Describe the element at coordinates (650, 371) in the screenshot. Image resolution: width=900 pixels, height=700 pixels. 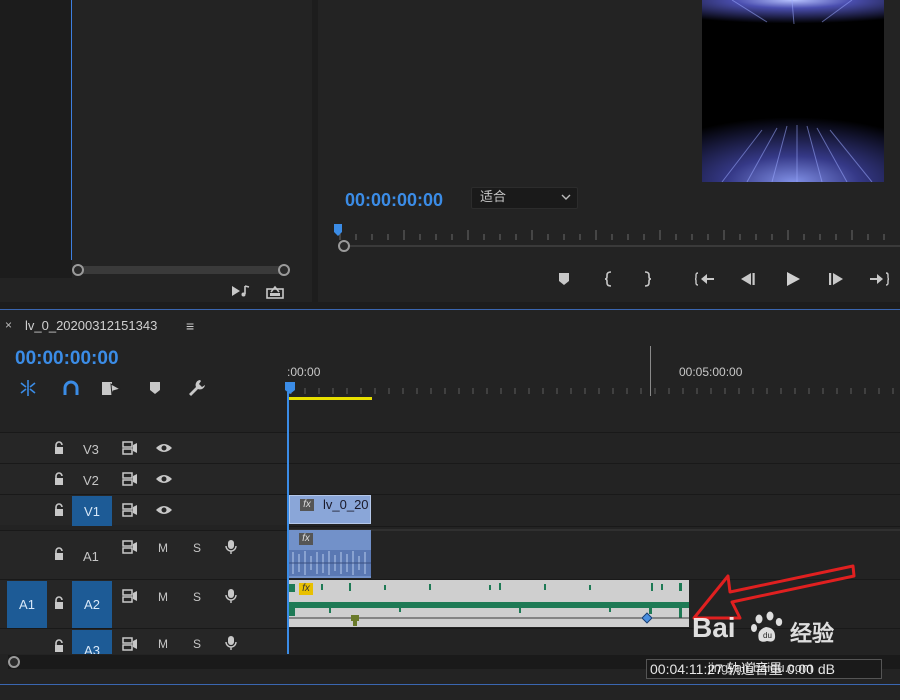
I see `ruler-major-tick` at that location.